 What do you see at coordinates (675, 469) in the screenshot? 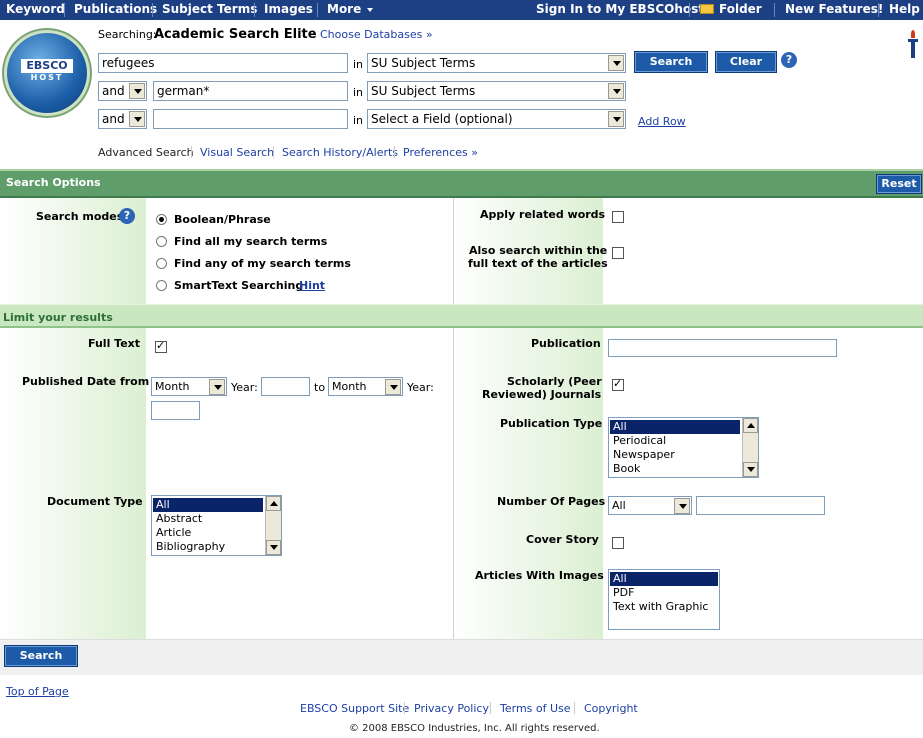
I see `list-item: Book` at bounding box center [675, 469].